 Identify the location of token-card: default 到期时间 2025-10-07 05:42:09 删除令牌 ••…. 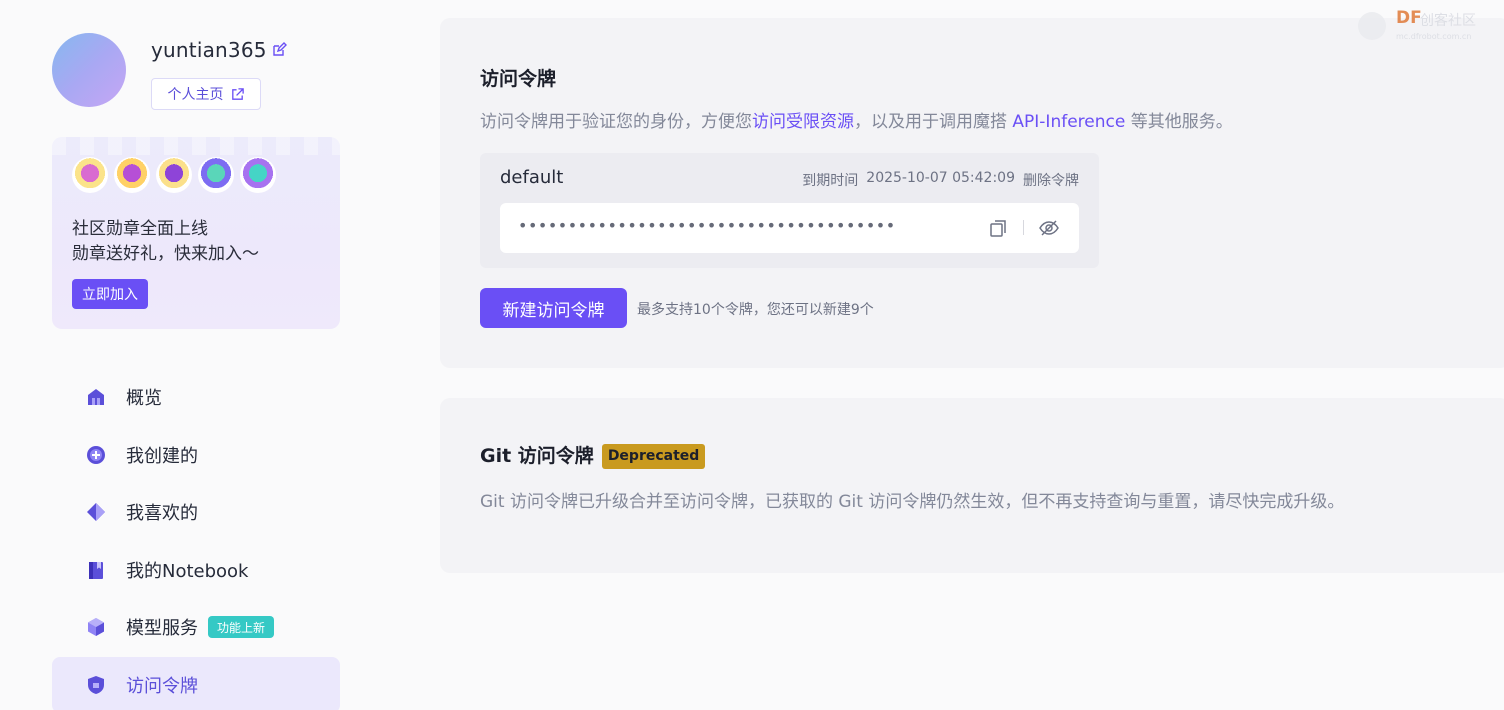
(789, 210).